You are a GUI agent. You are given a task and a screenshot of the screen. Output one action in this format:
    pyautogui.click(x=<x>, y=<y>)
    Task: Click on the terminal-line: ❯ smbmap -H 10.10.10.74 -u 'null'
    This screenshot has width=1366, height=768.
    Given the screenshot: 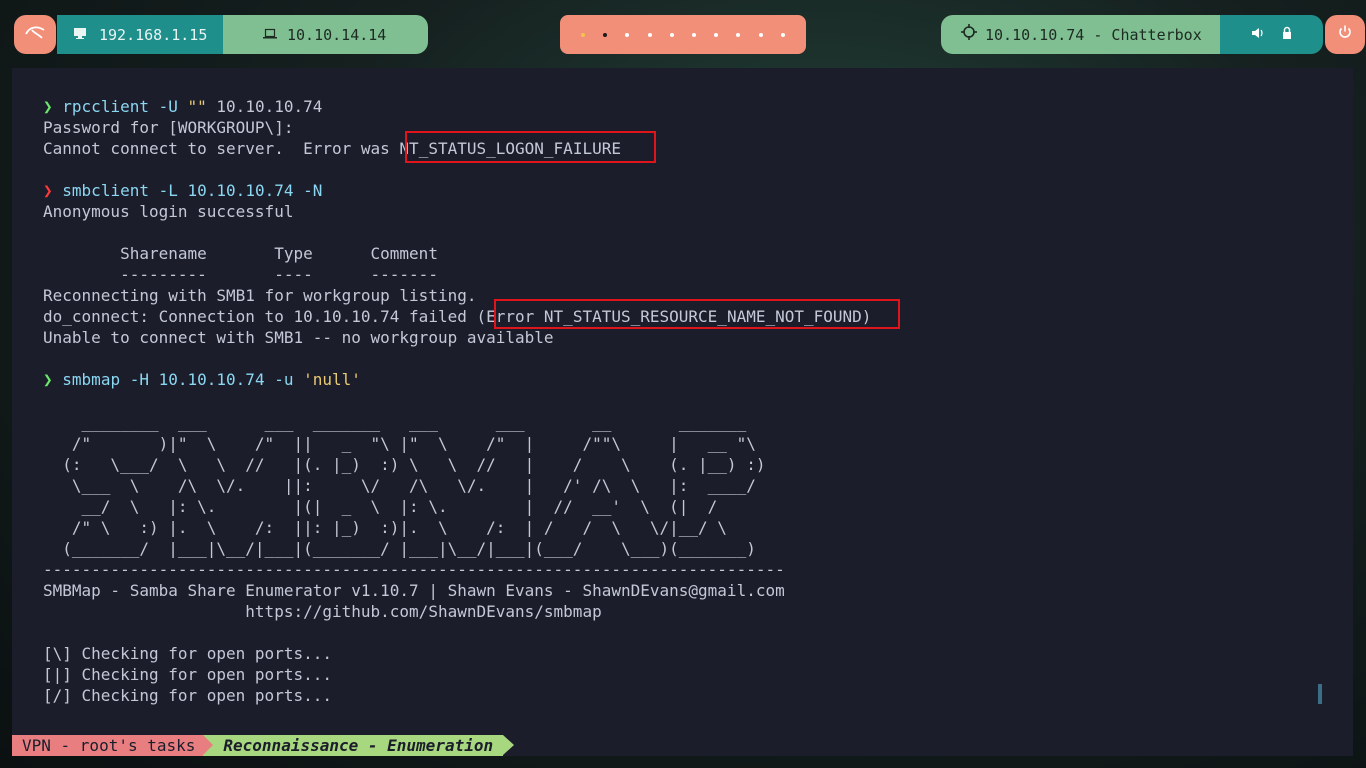 What is the action you would take?
    pyautogui.click(x=202, y=379)
    